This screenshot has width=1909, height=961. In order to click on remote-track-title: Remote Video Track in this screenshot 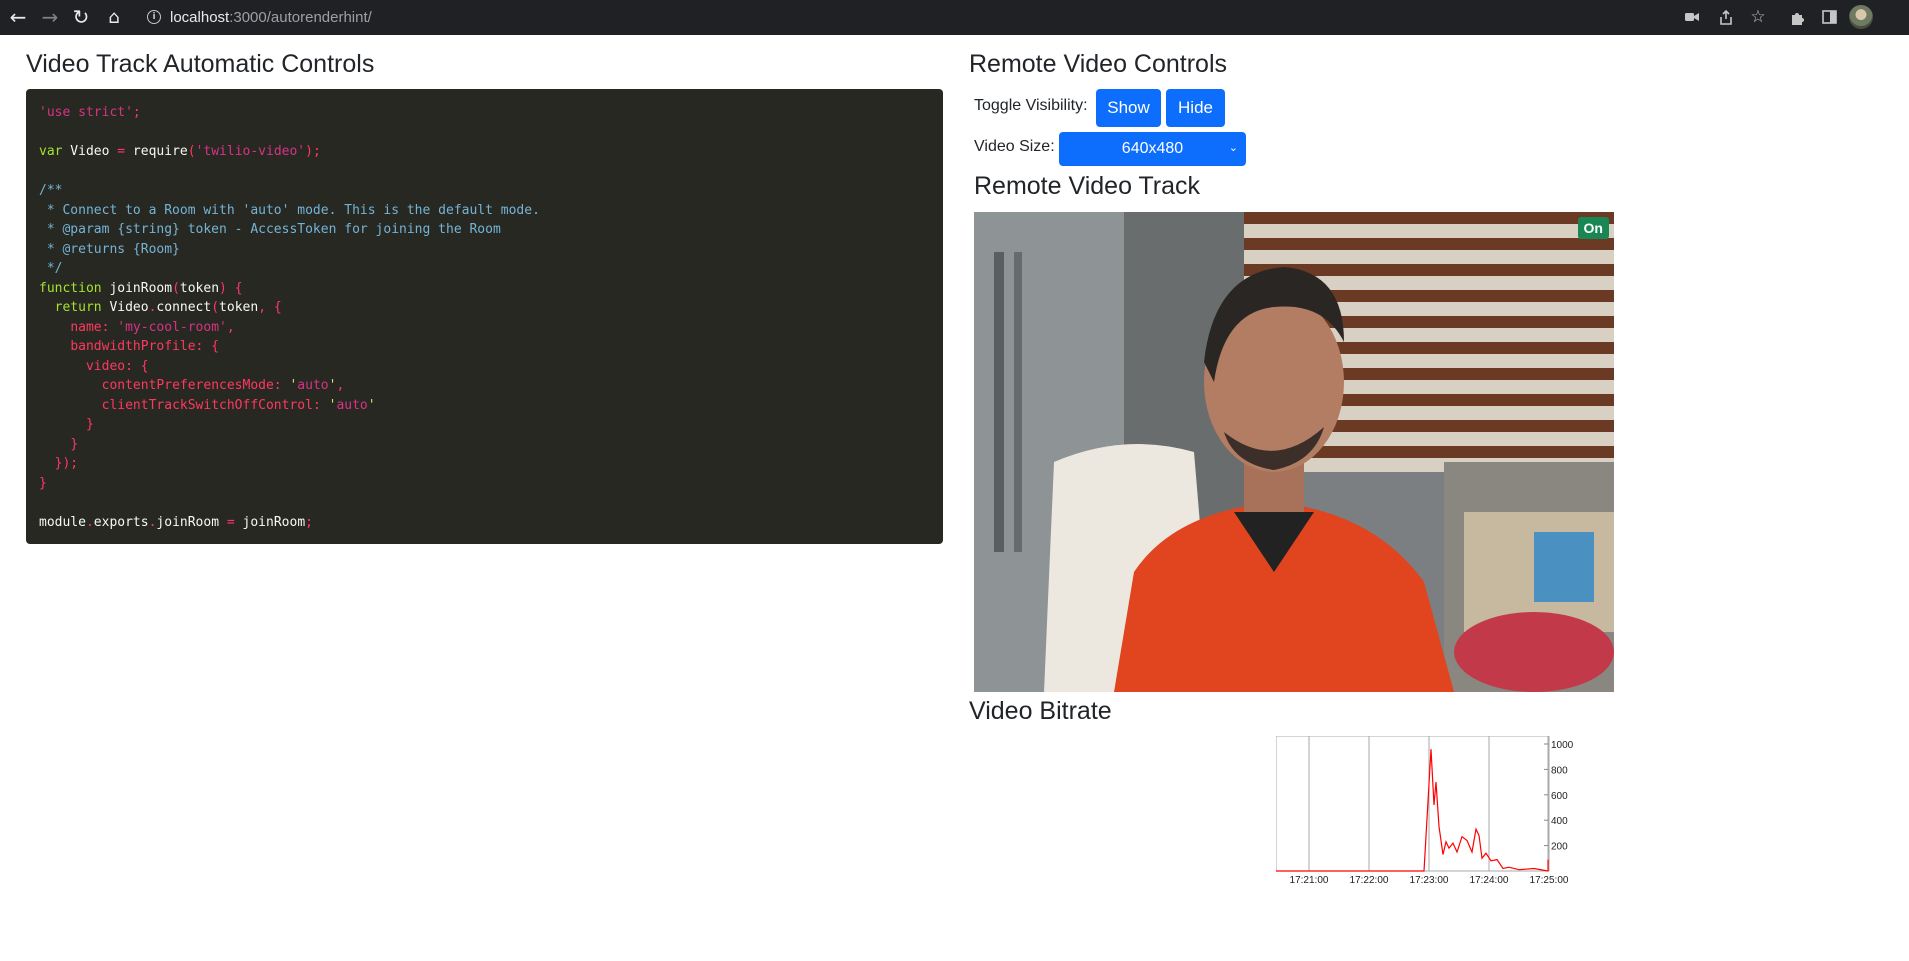, I will do `click(1087, 186)`.